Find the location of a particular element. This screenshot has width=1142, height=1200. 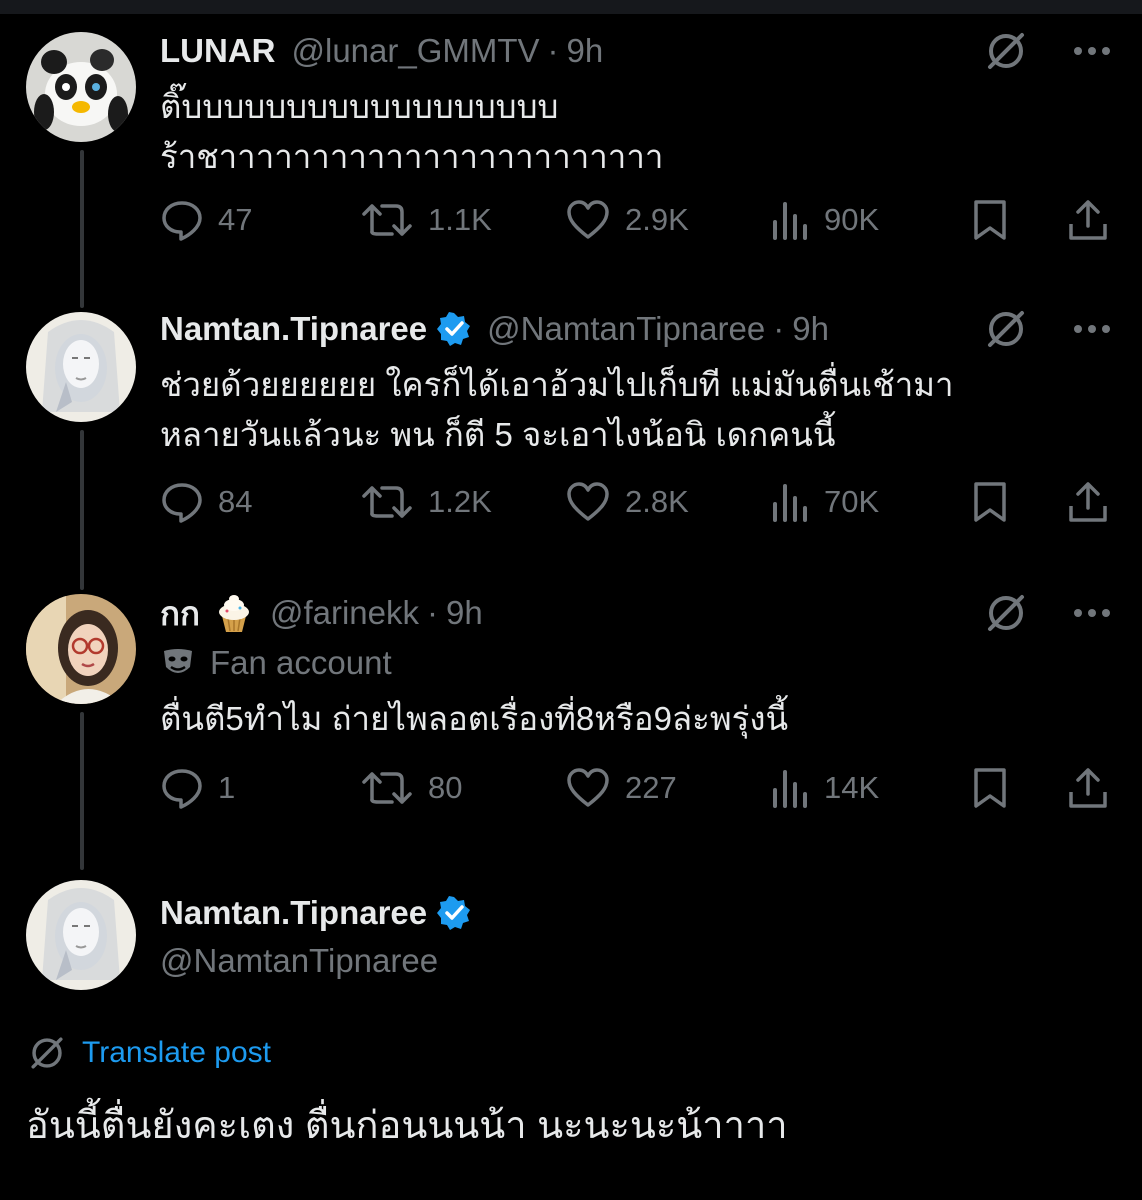

avatar is located at coordinates (81, 935).